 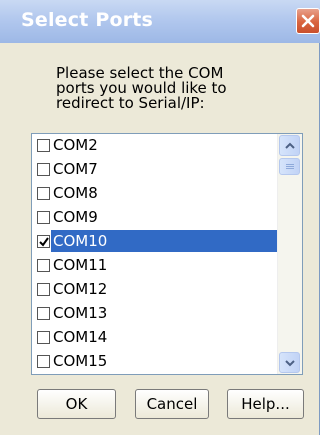 What do you see at coordinates (80, 265) in the screenshot?
I see `port-label: COM11` at bounding box center [80, 265].